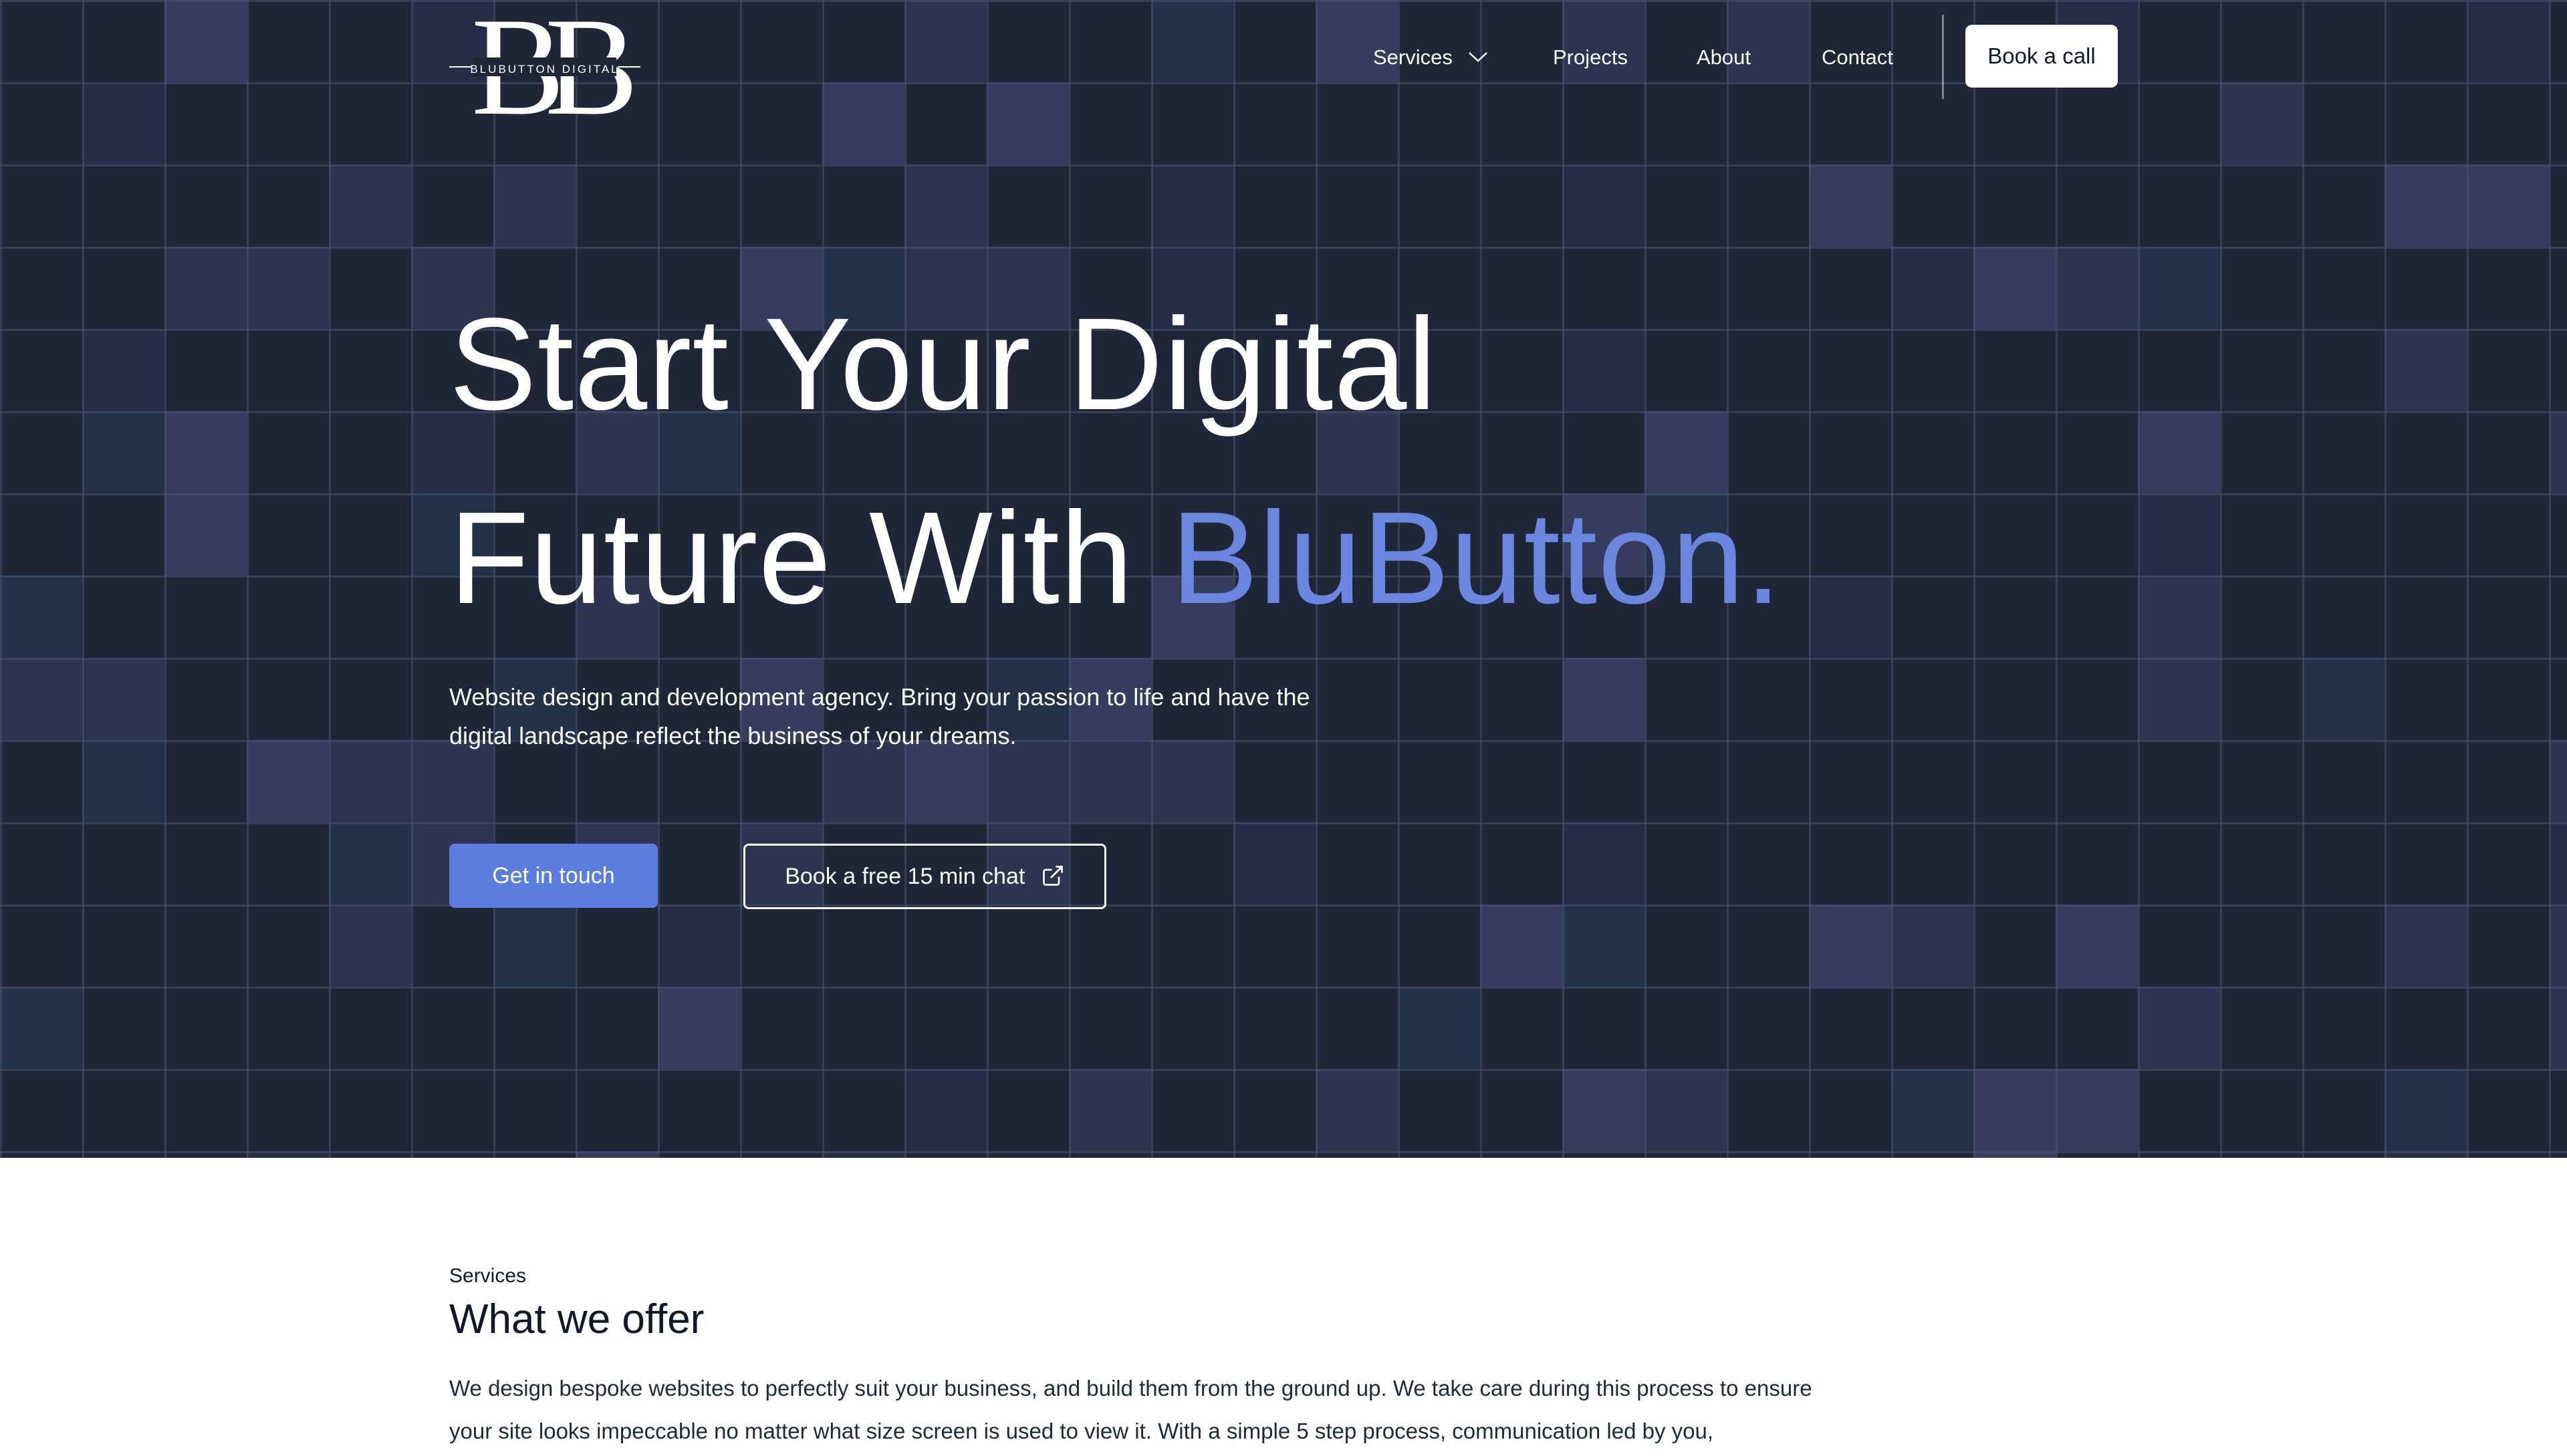 Image resolution: width=2567 pixels, height=1456 pixels. I want to click on external-link-icon, so click(1052, 876).